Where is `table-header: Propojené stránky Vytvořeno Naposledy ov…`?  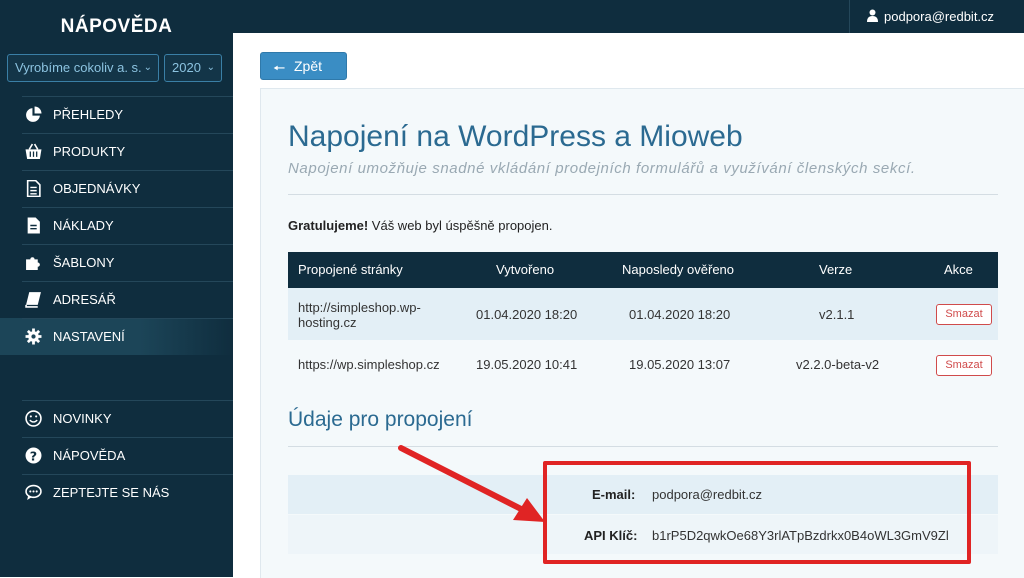 table-header: Propojené stránky Vytvořeno Naposledy ov… is located at coordinates (643, 270).